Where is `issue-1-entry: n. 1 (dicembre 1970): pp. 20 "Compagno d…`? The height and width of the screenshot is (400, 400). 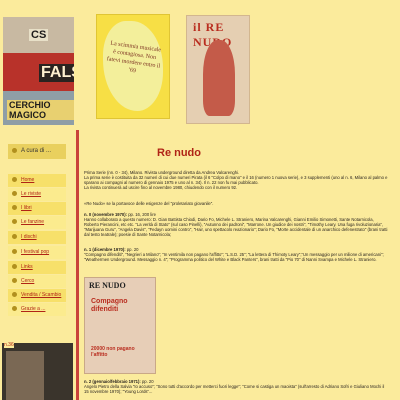
issue-1-entry: n. 1 (dicembre 1970): pp. 20 "Compagno d… is located at coordinates (234, 254).